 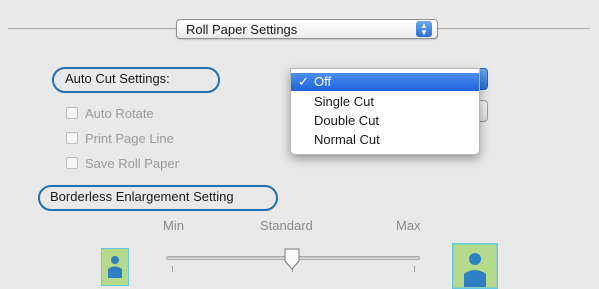 I want to click on auto-cut-menu: ✓ Off Single Cut Double Cut Normal Cut, so click(x=385, y=111).